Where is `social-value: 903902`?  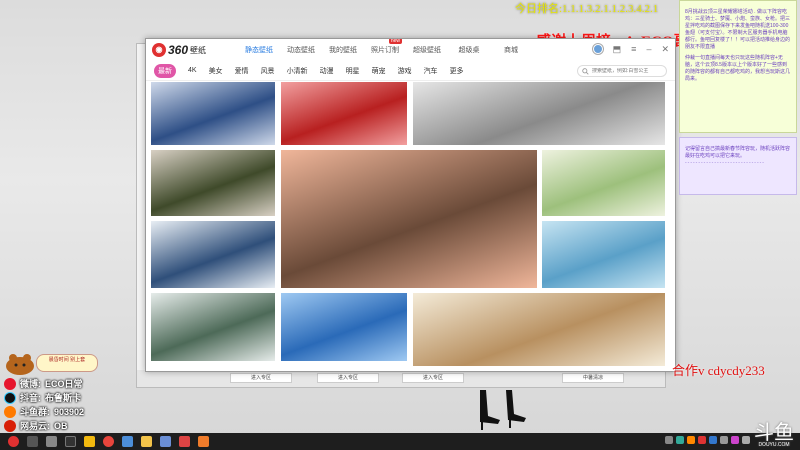 social-value: 903902 is located at coordinates (69, 411).